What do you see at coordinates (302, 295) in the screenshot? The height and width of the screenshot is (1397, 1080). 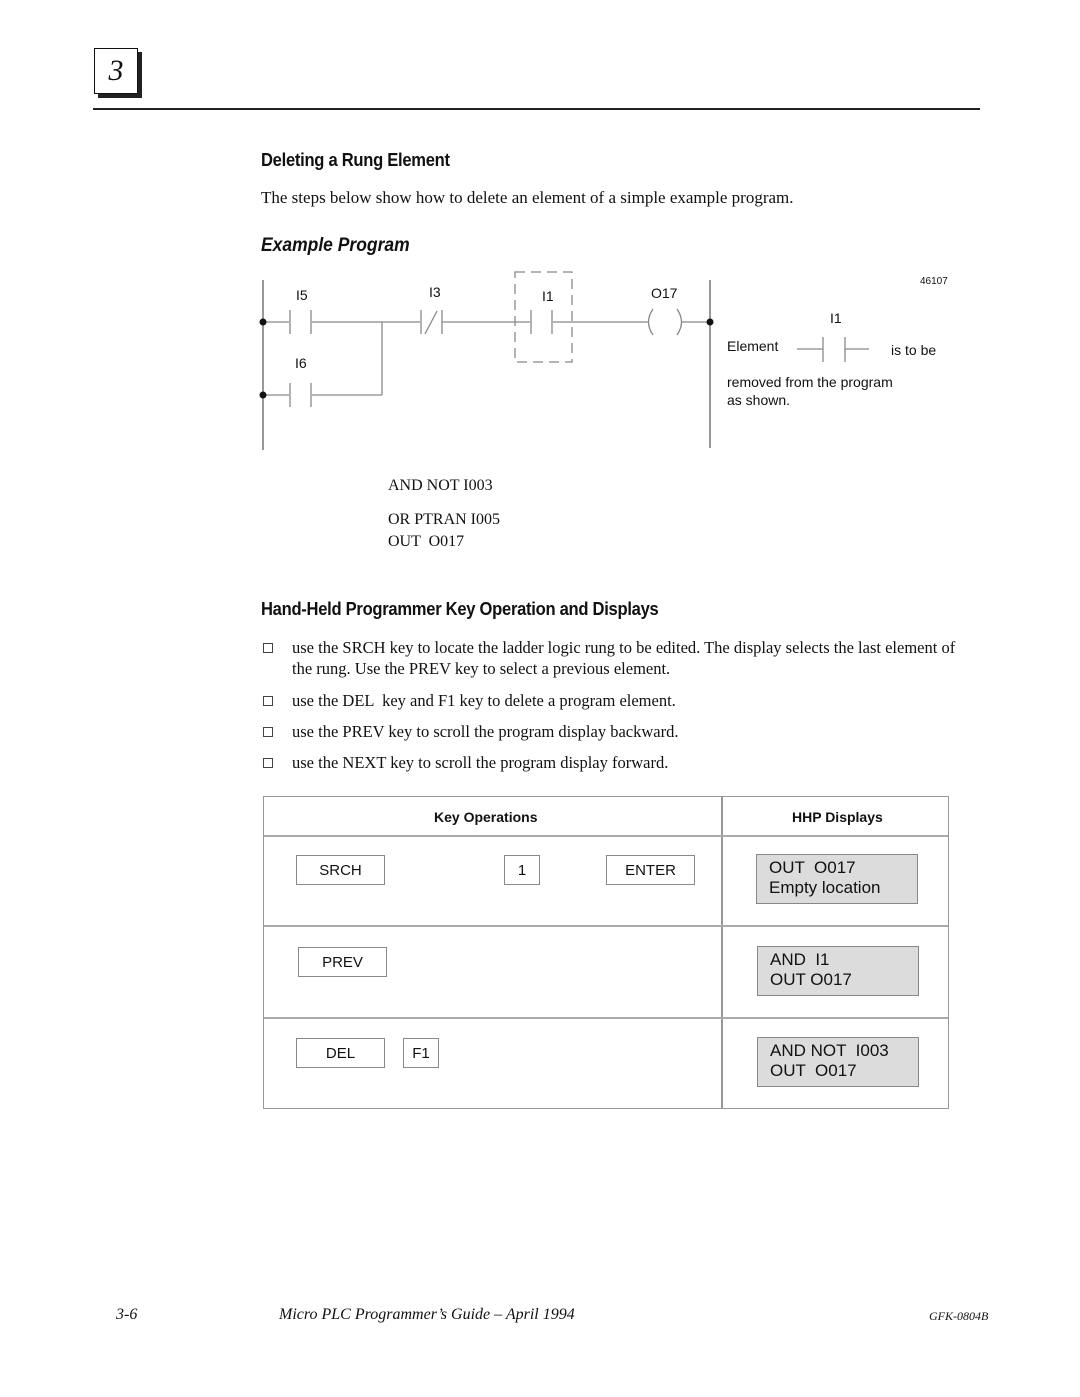 I see `contact-label: I5` at bounding box center [302, 295].